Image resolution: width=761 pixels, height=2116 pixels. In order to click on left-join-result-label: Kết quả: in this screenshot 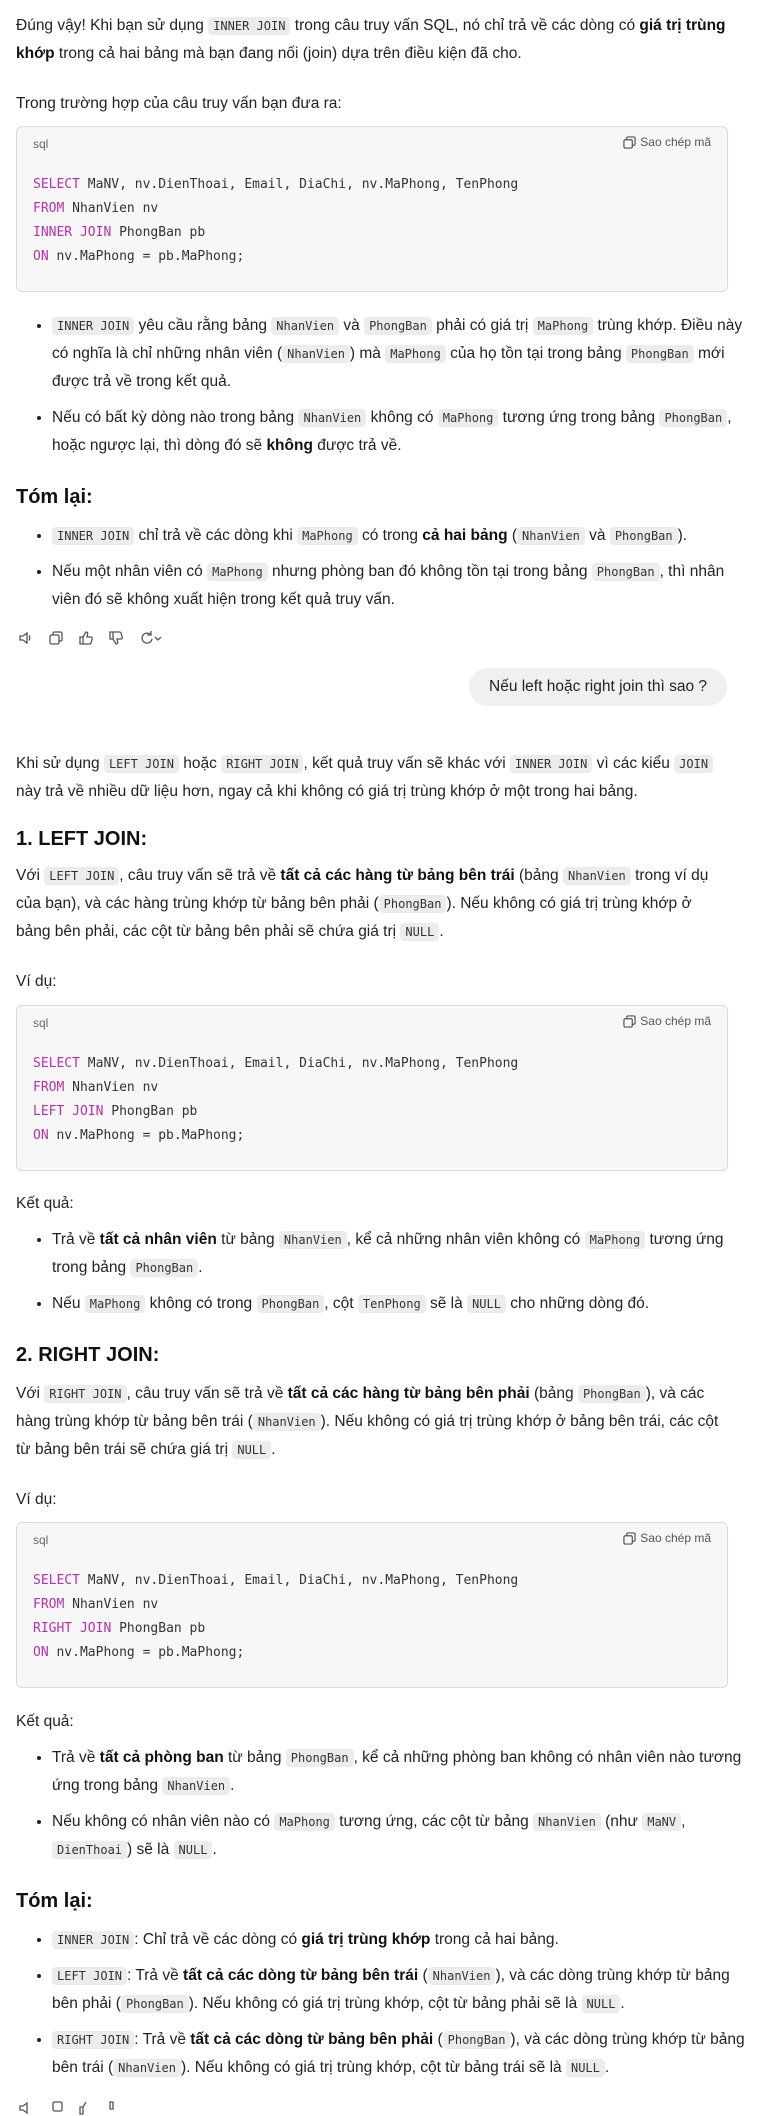, I will do `click(45, 1203)`.